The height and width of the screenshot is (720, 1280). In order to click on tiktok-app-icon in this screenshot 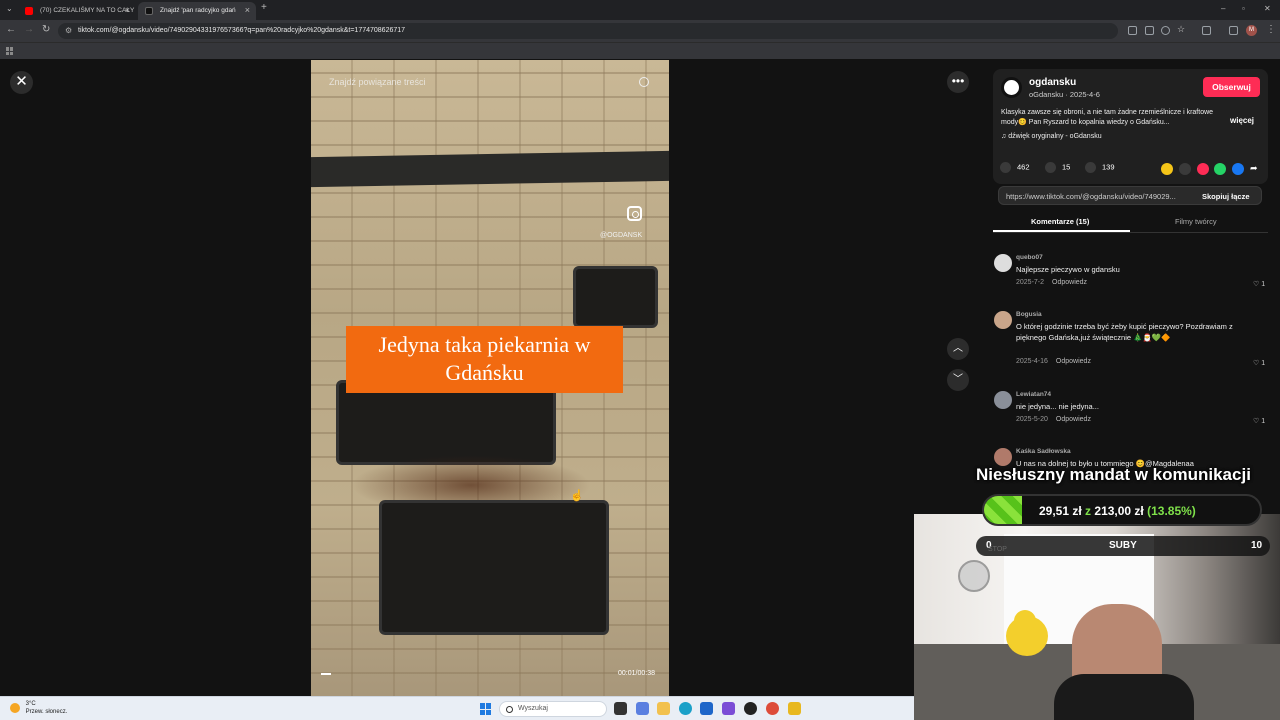, I will do `click(750, 708)`.